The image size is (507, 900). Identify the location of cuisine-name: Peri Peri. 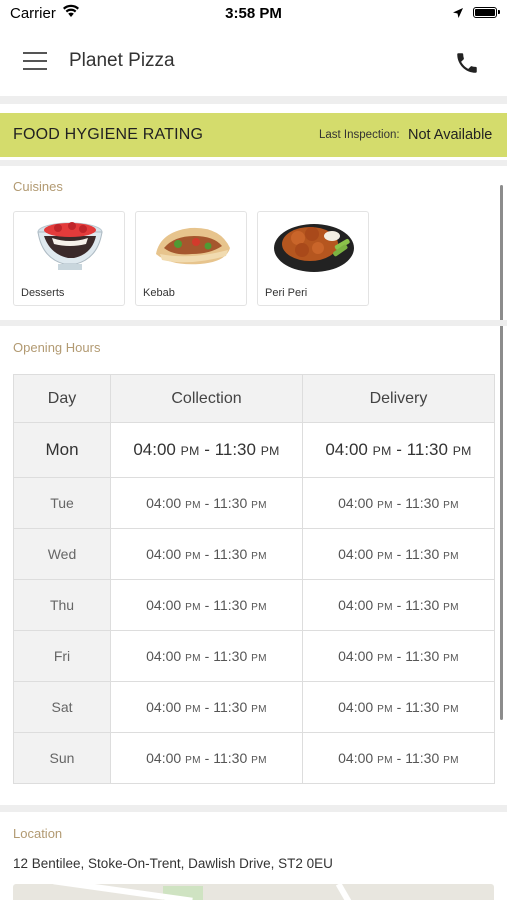
(286, 293).